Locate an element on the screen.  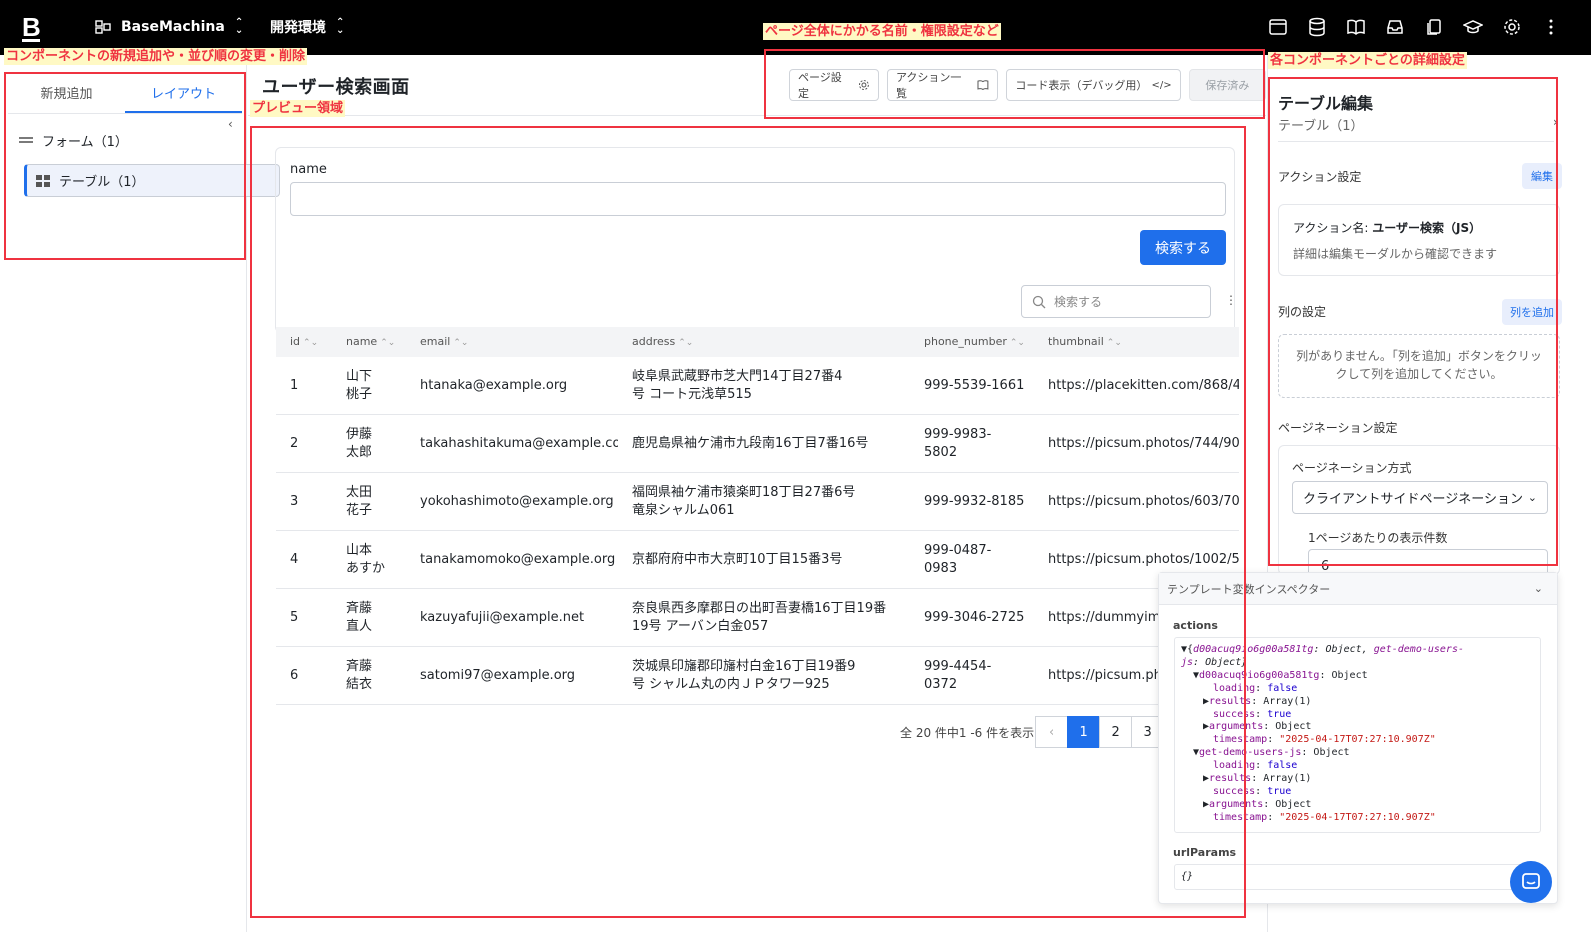
inspector-header: テンプレート変数インスペクター ⌄ is located at coordinates (1358, 589).